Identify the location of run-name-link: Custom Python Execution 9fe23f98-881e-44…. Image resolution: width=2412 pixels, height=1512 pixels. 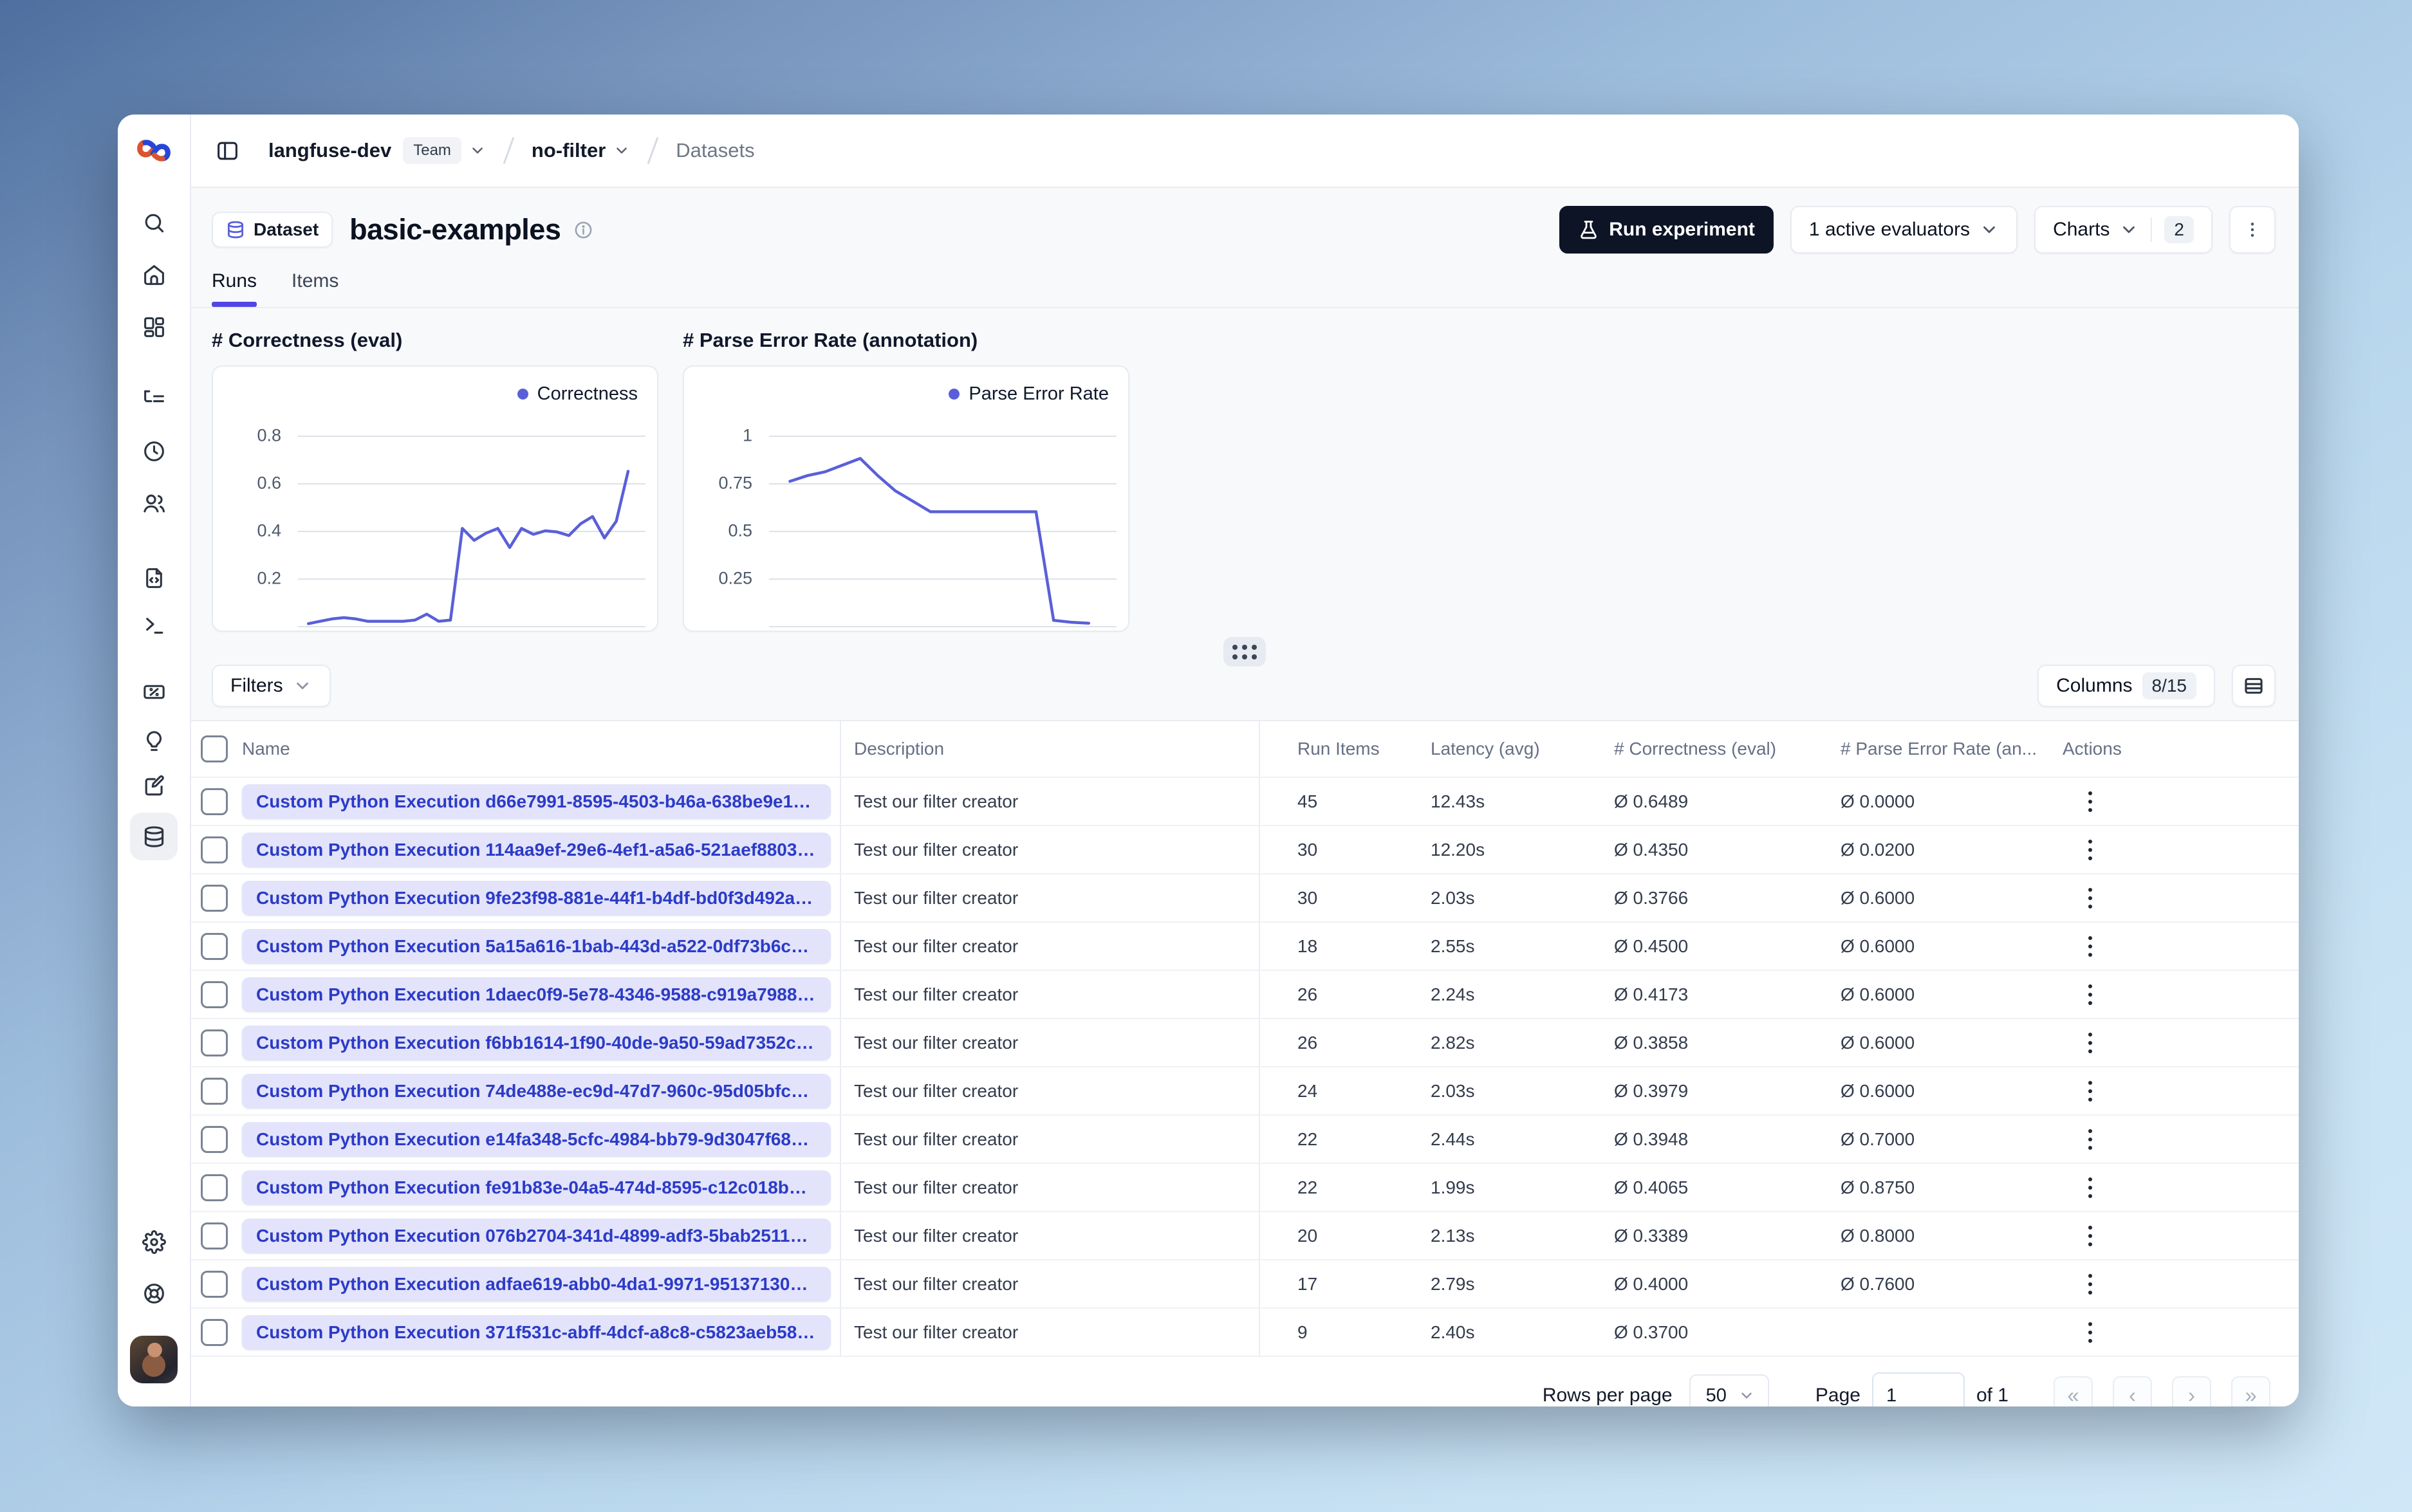
(536, 898).